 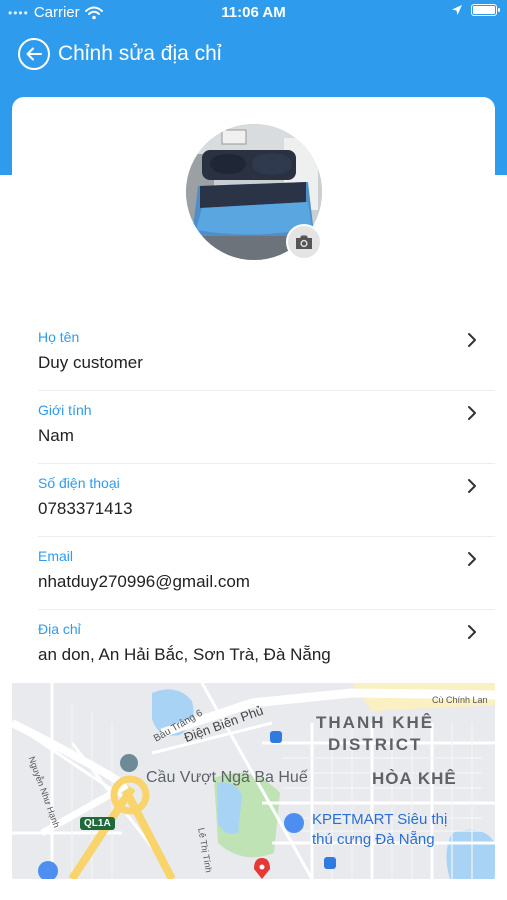 What do you see at coordinates (97, 823) in the screenshot?
I see `road-badge: QL1A` at bounding box center [97, 823].